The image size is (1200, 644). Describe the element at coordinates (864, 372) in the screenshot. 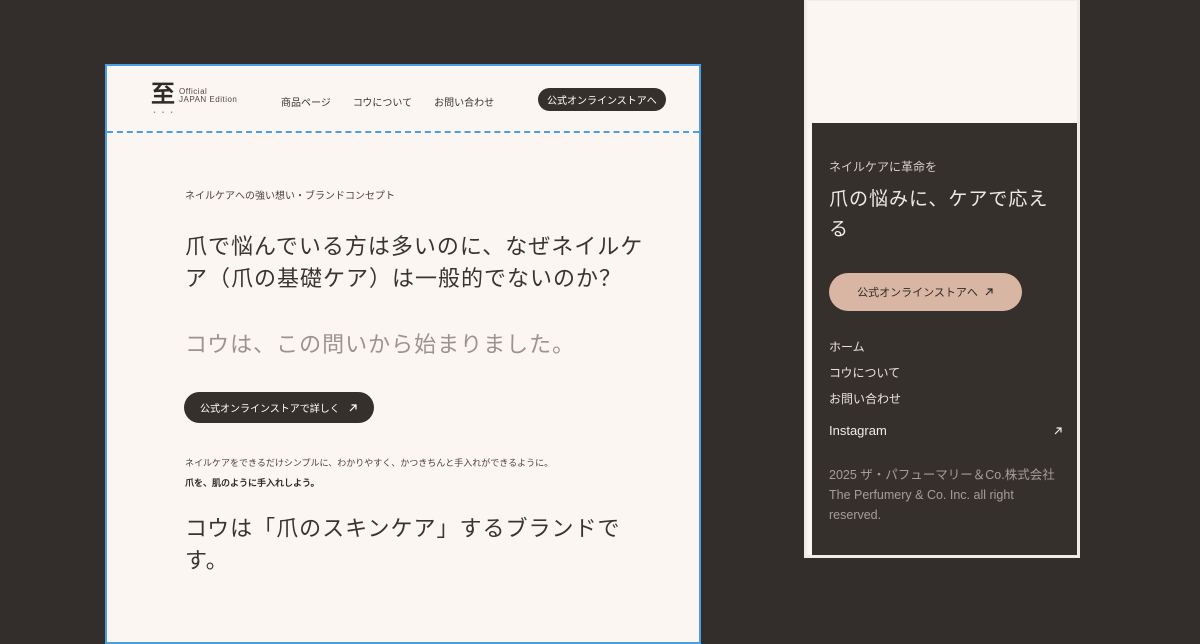

I see `footer-link-about: コウについて` at that location.